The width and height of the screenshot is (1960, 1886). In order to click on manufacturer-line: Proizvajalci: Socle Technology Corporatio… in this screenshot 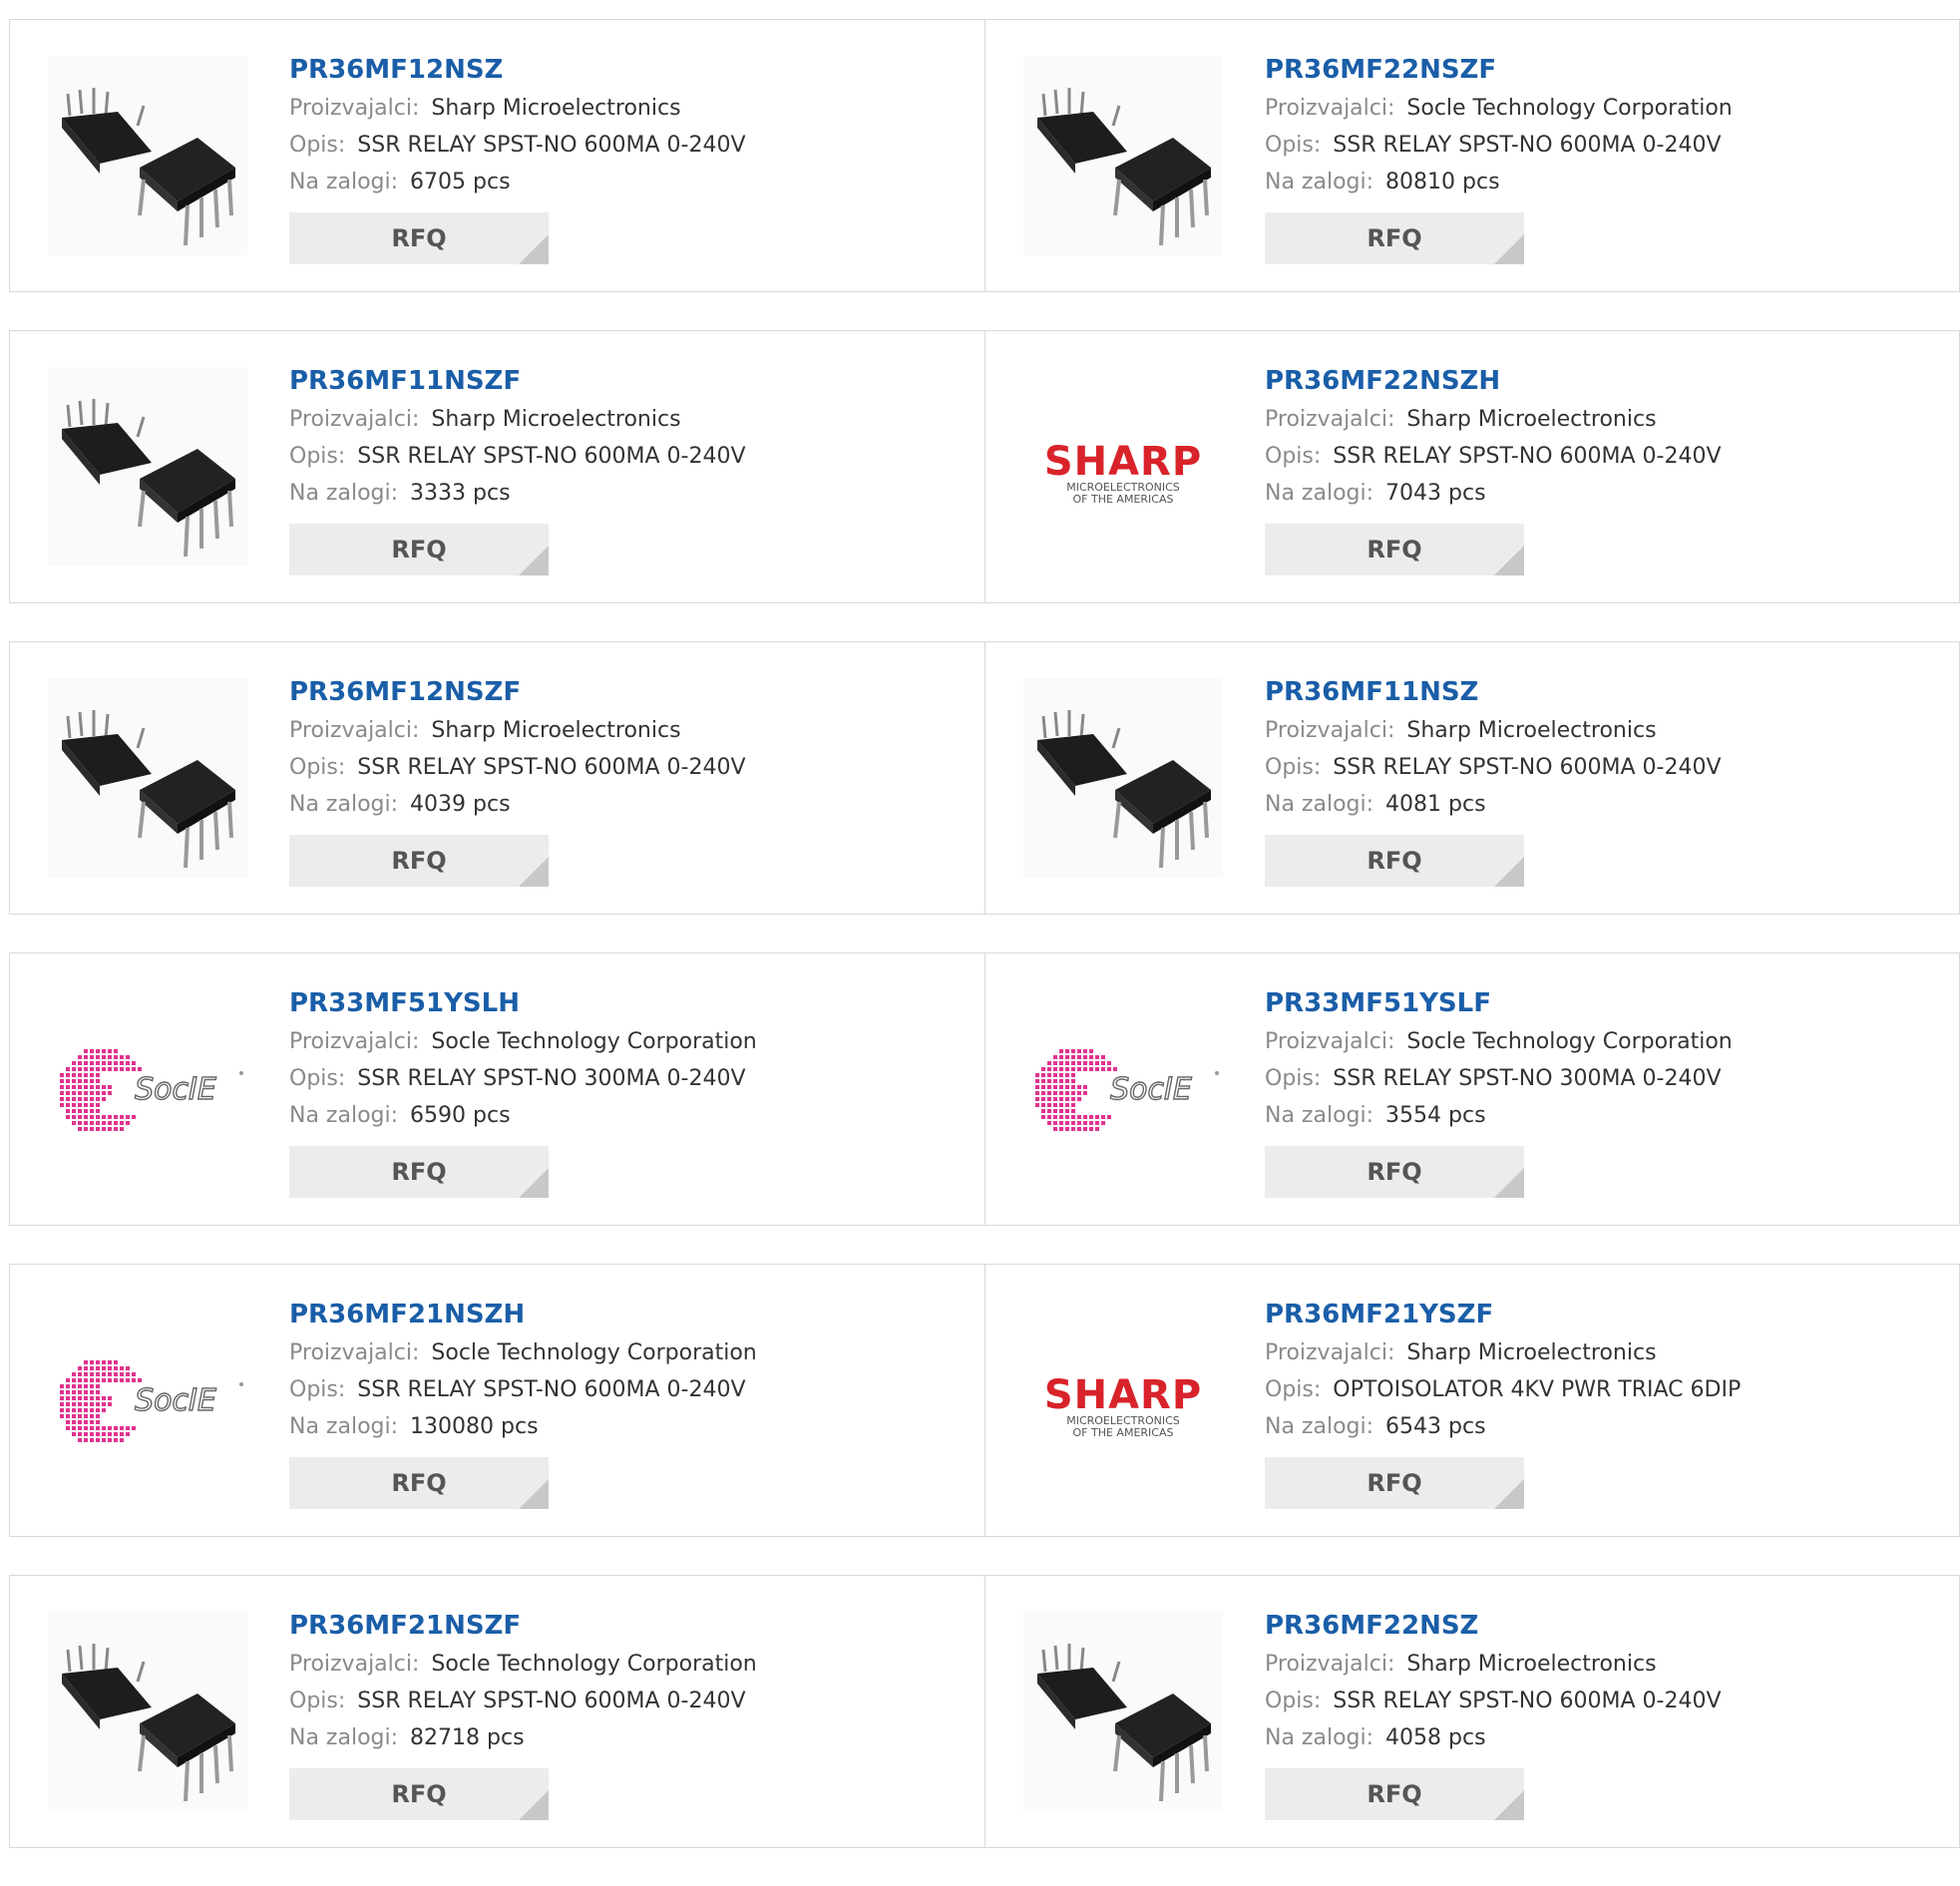, I will do `click(1499, 108)`.